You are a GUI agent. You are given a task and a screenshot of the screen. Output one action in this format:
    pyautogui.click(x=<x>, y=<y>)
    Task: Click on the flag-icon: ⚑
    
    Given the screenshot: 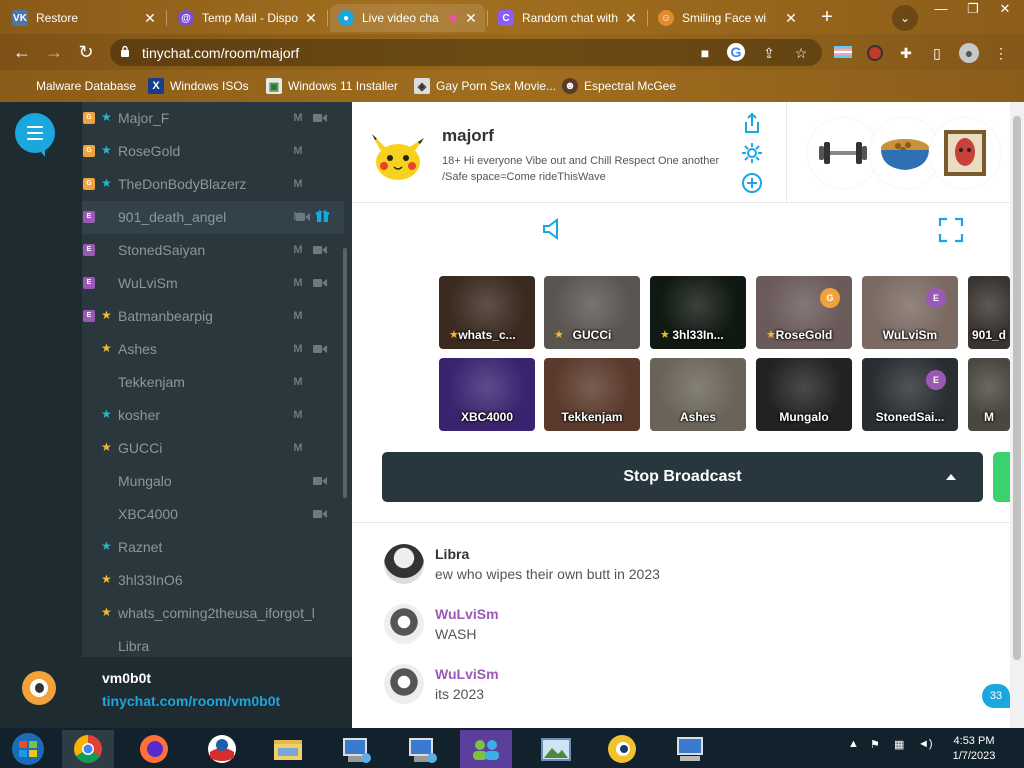 What is the action you would take?
    pyautogui.click(x=875, y=744)
    